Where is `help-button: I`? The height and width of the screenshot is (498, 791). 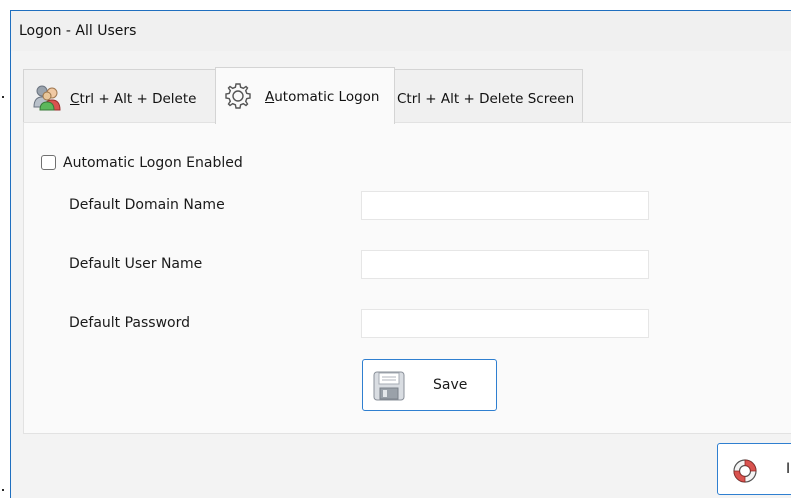 help-button: I is located at coordinates (754, 469).